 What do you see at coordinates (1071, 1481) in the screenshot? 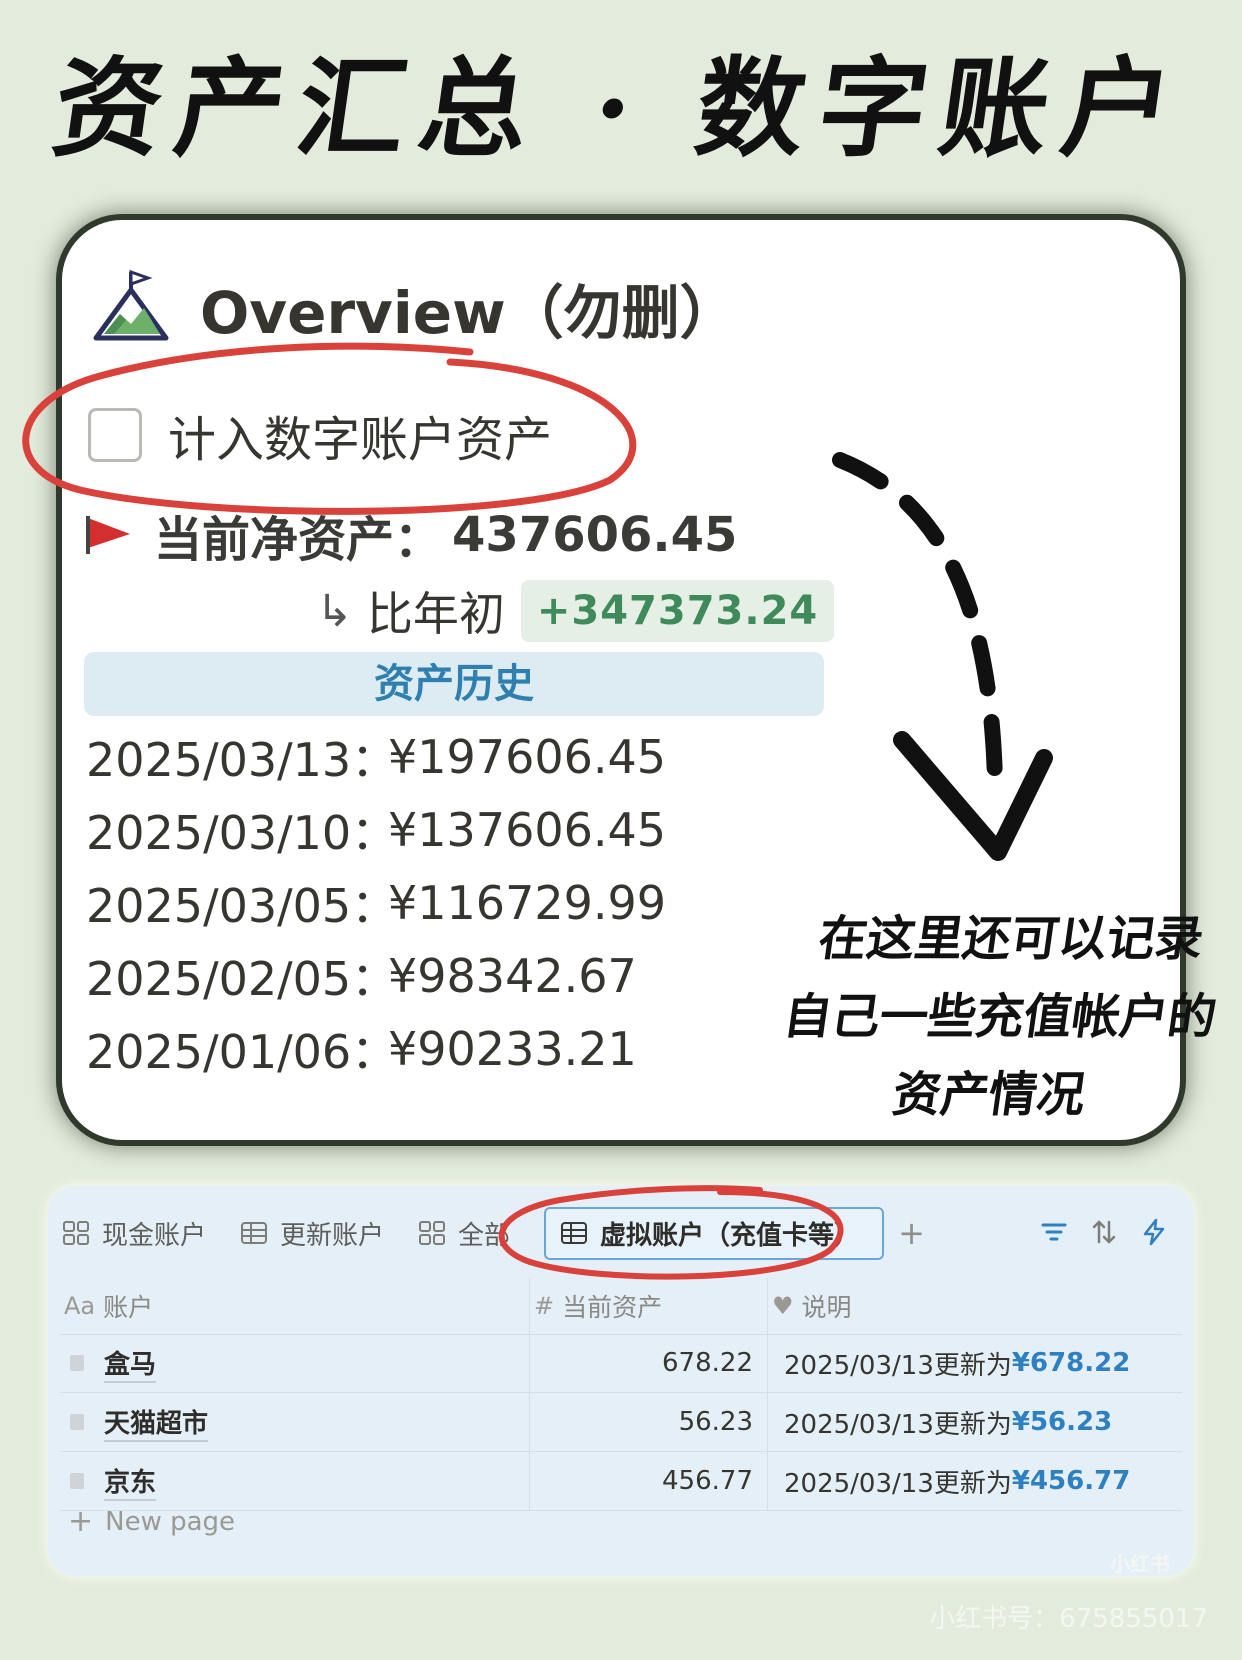
I see `note-amount: ¥456.77` at bounding box center [1071, 1481].